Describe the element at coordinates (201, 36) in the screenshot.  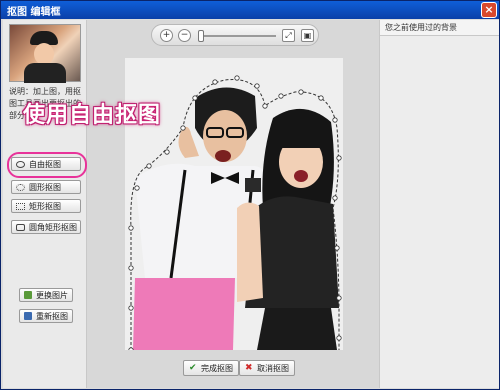
I see `zoom-slider-thumb` at that location.